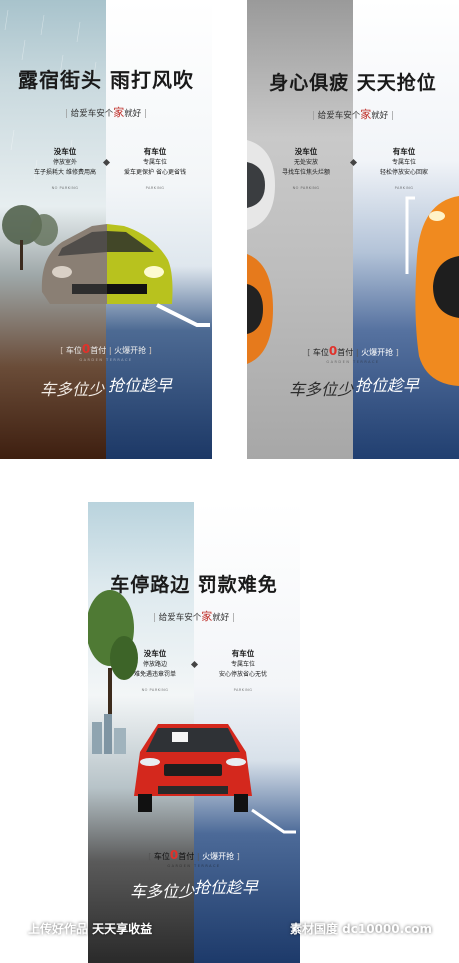  I want to click on no-parking-column: 没车位 停放路边 难免遇违章罚单 NO PARKING, so click(154, 670).